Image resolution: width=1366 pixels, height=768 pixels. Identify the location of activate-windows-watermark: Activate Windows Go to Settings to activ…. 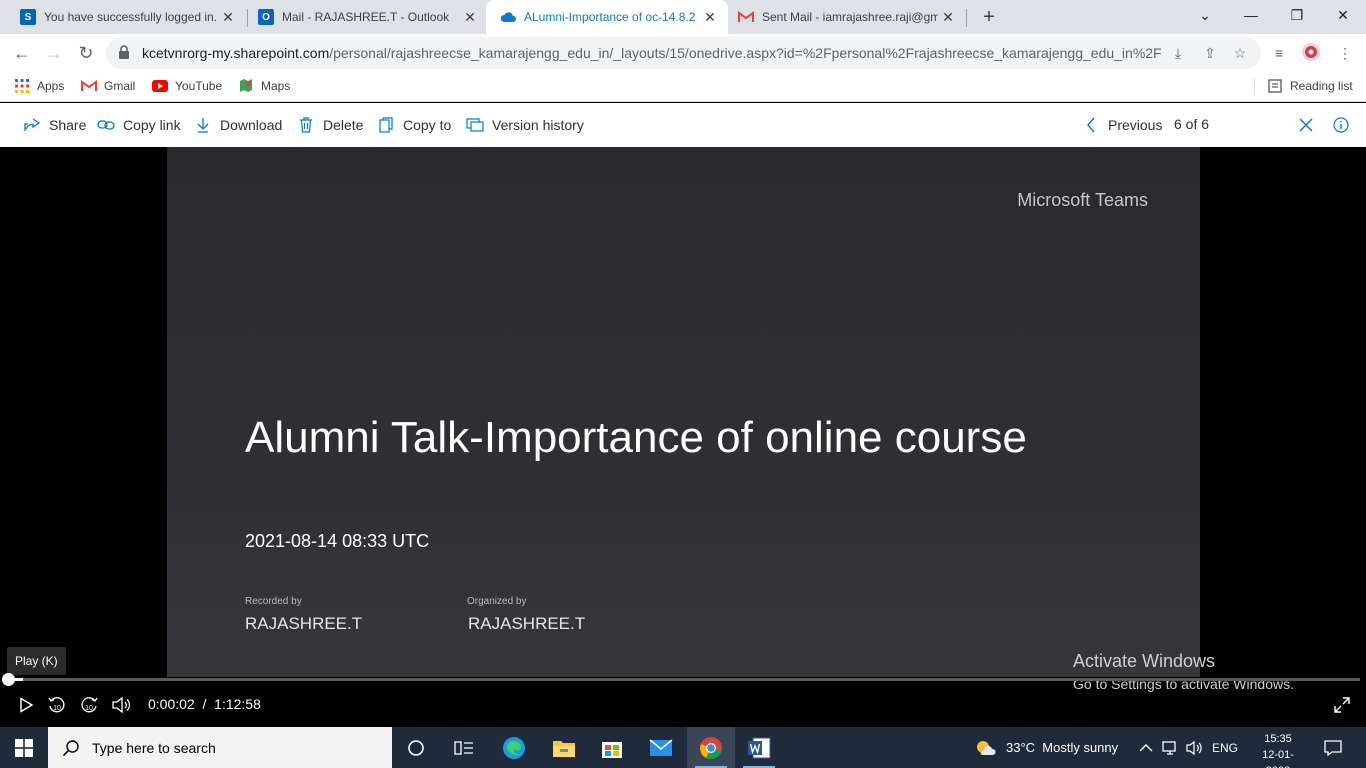
(1183, 671).